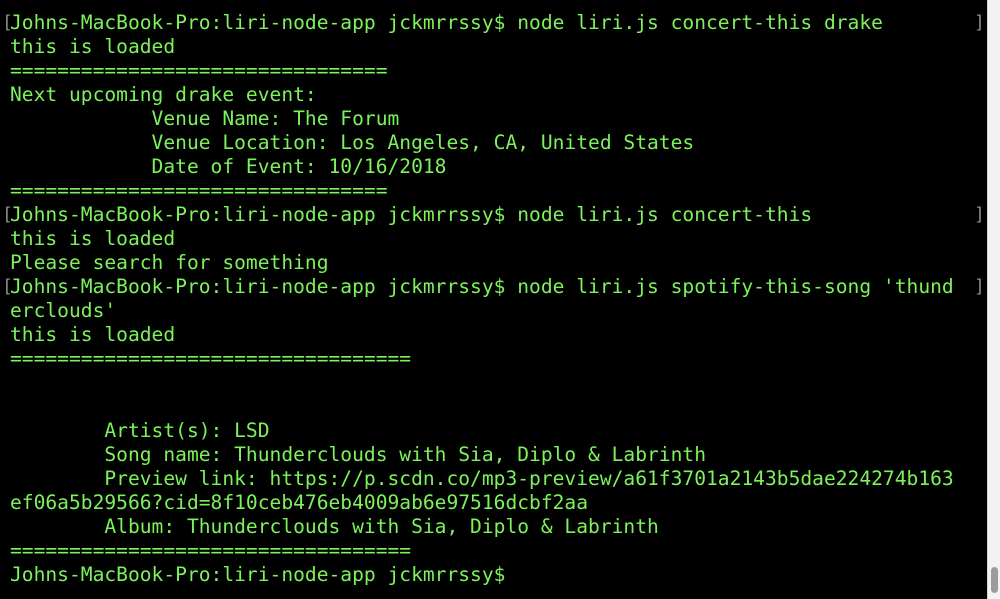 The image size is (1000, 599). I want to click on line-text: erclouds', so click(63, 310).